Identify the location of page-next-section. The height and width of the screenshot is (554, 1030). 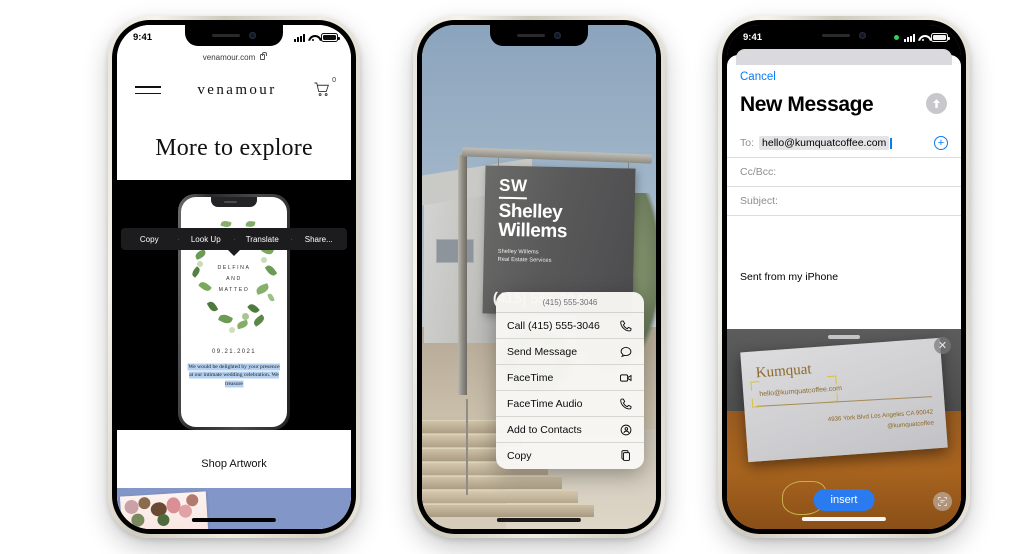
(234, 508).